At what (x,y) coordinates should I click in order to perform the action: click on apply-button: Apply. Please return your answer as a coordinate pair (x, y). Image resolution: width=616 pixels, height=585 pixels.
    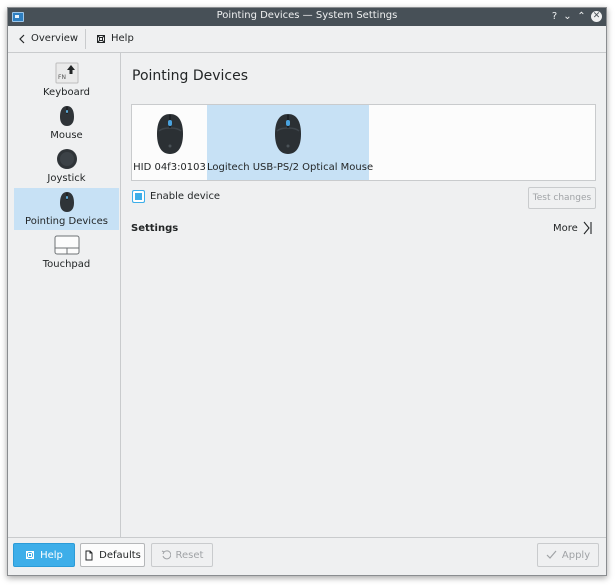
    Looking at the image, I should click on (568, 555).